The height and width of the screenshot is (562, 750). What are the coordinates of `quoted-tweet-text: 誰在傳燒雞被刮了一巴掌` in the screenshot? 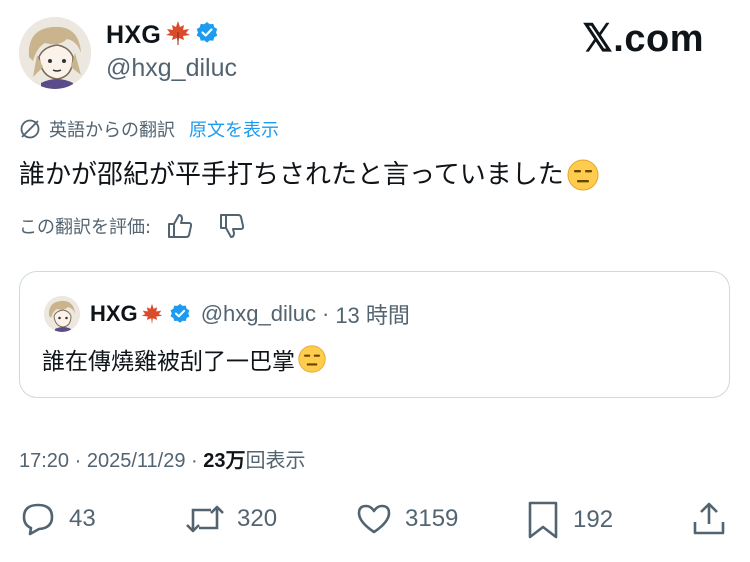 It's located at (184, 359).